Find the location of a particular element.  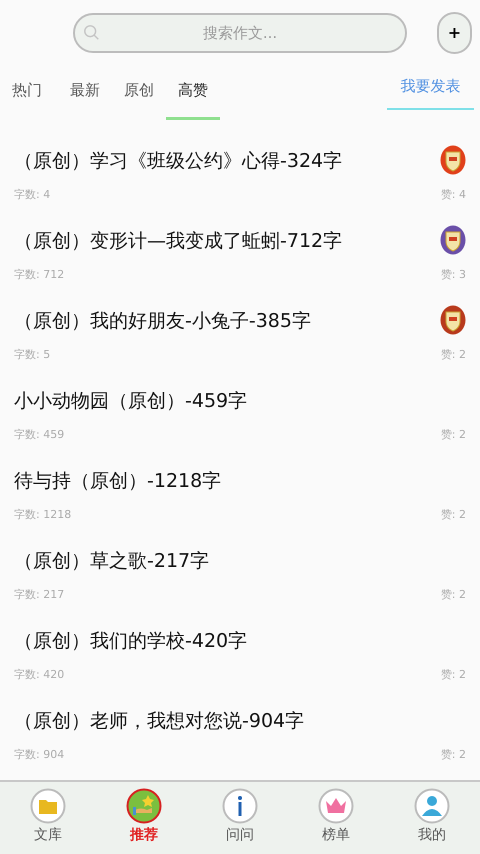

word-count: 字数: 4 is located at coordinates (32, 195).